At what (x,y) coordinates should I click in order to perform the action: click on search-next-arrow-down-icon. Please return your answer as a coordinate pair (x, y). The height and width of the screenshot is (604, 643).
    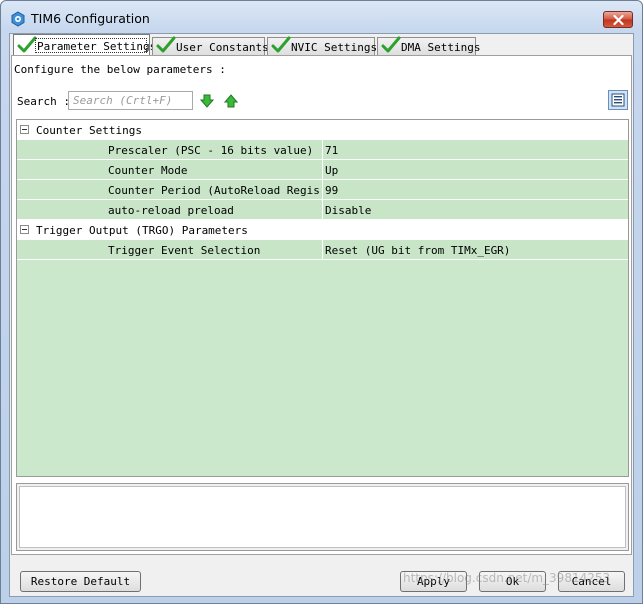
    Looking at the image, I should click on (207, 101).